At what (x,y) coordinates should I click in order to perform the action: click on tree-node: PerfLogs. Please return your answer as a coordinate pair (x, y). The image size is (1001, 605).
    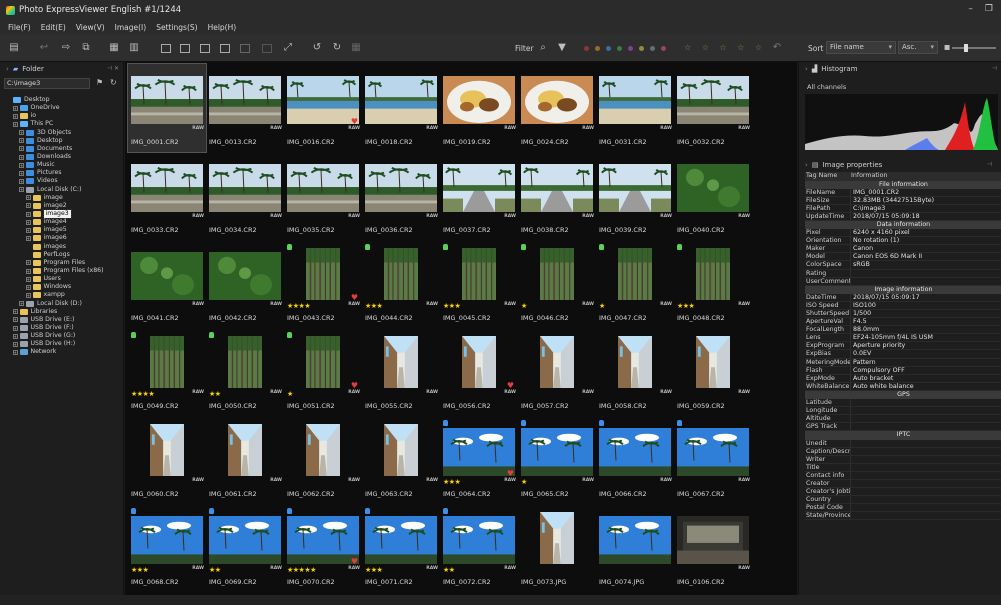
    Looking at the image, I should click on (62, 255).